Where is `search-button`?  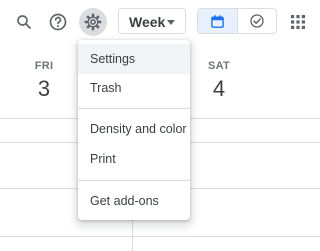
search-button is located at coordinates (24, 22).